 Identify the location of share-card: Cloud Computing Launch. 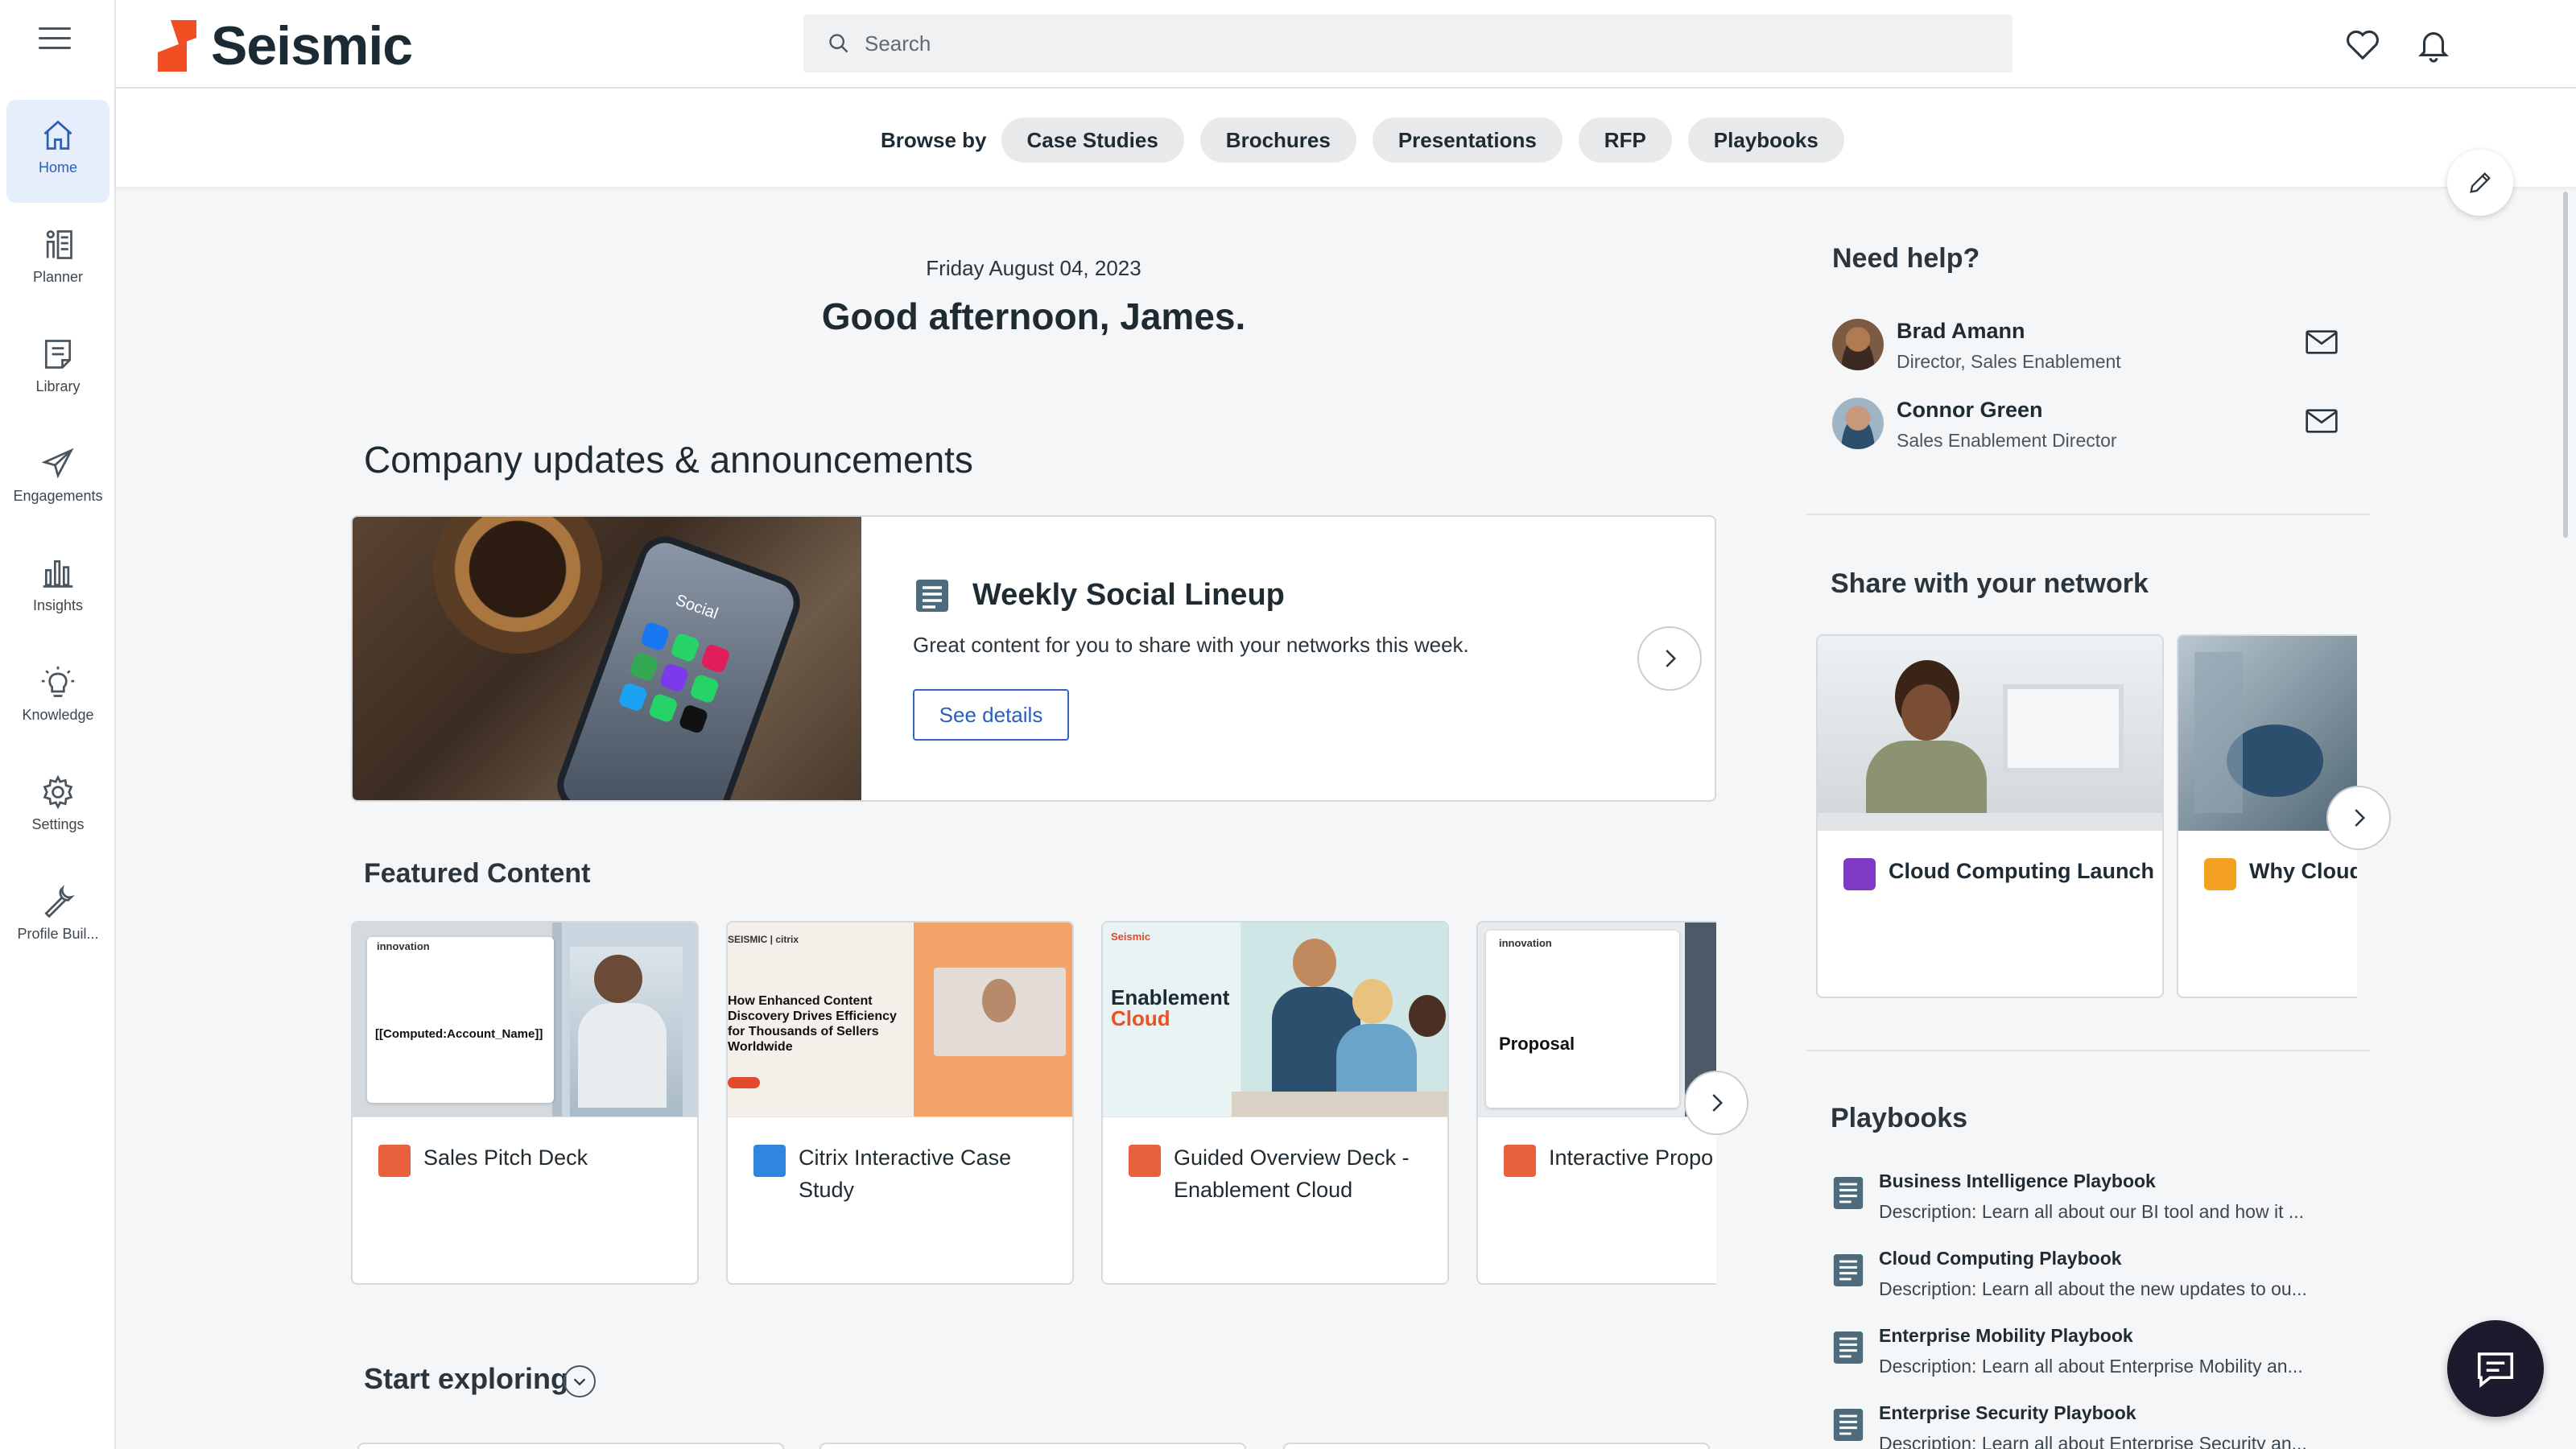
(1990, 816).